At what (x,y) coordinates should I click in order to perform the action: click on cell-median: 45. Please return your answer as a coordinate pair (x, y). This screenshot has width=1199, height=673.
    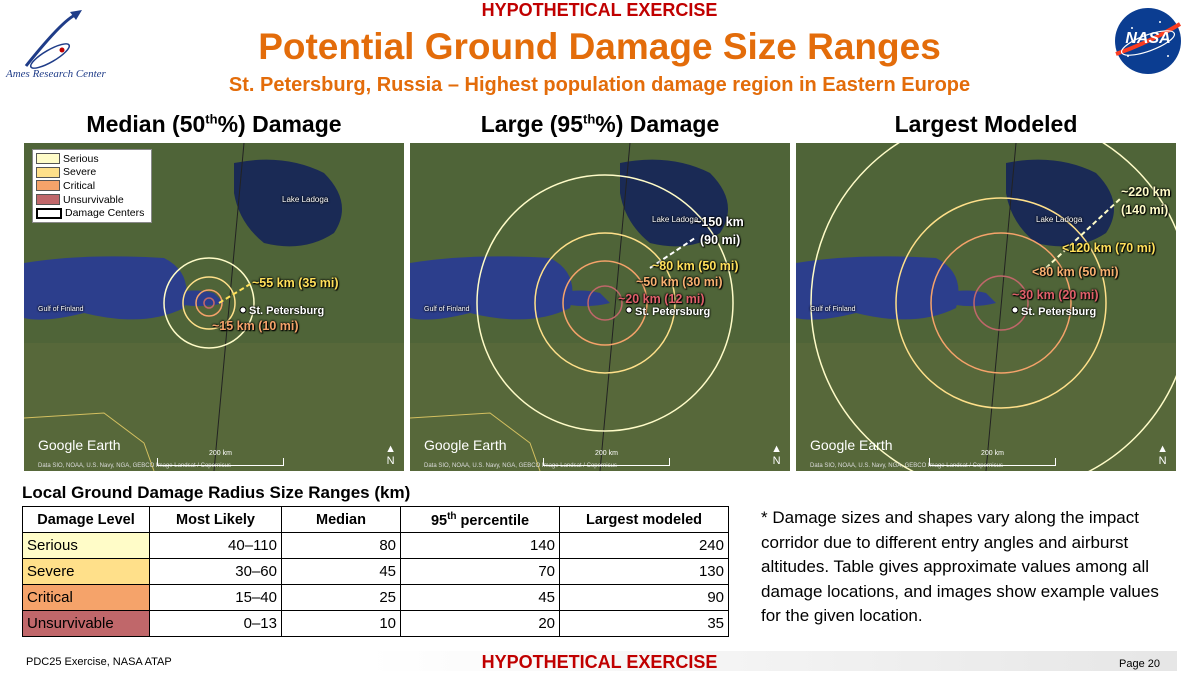
    Looking at the image, I should click on (341, 571).